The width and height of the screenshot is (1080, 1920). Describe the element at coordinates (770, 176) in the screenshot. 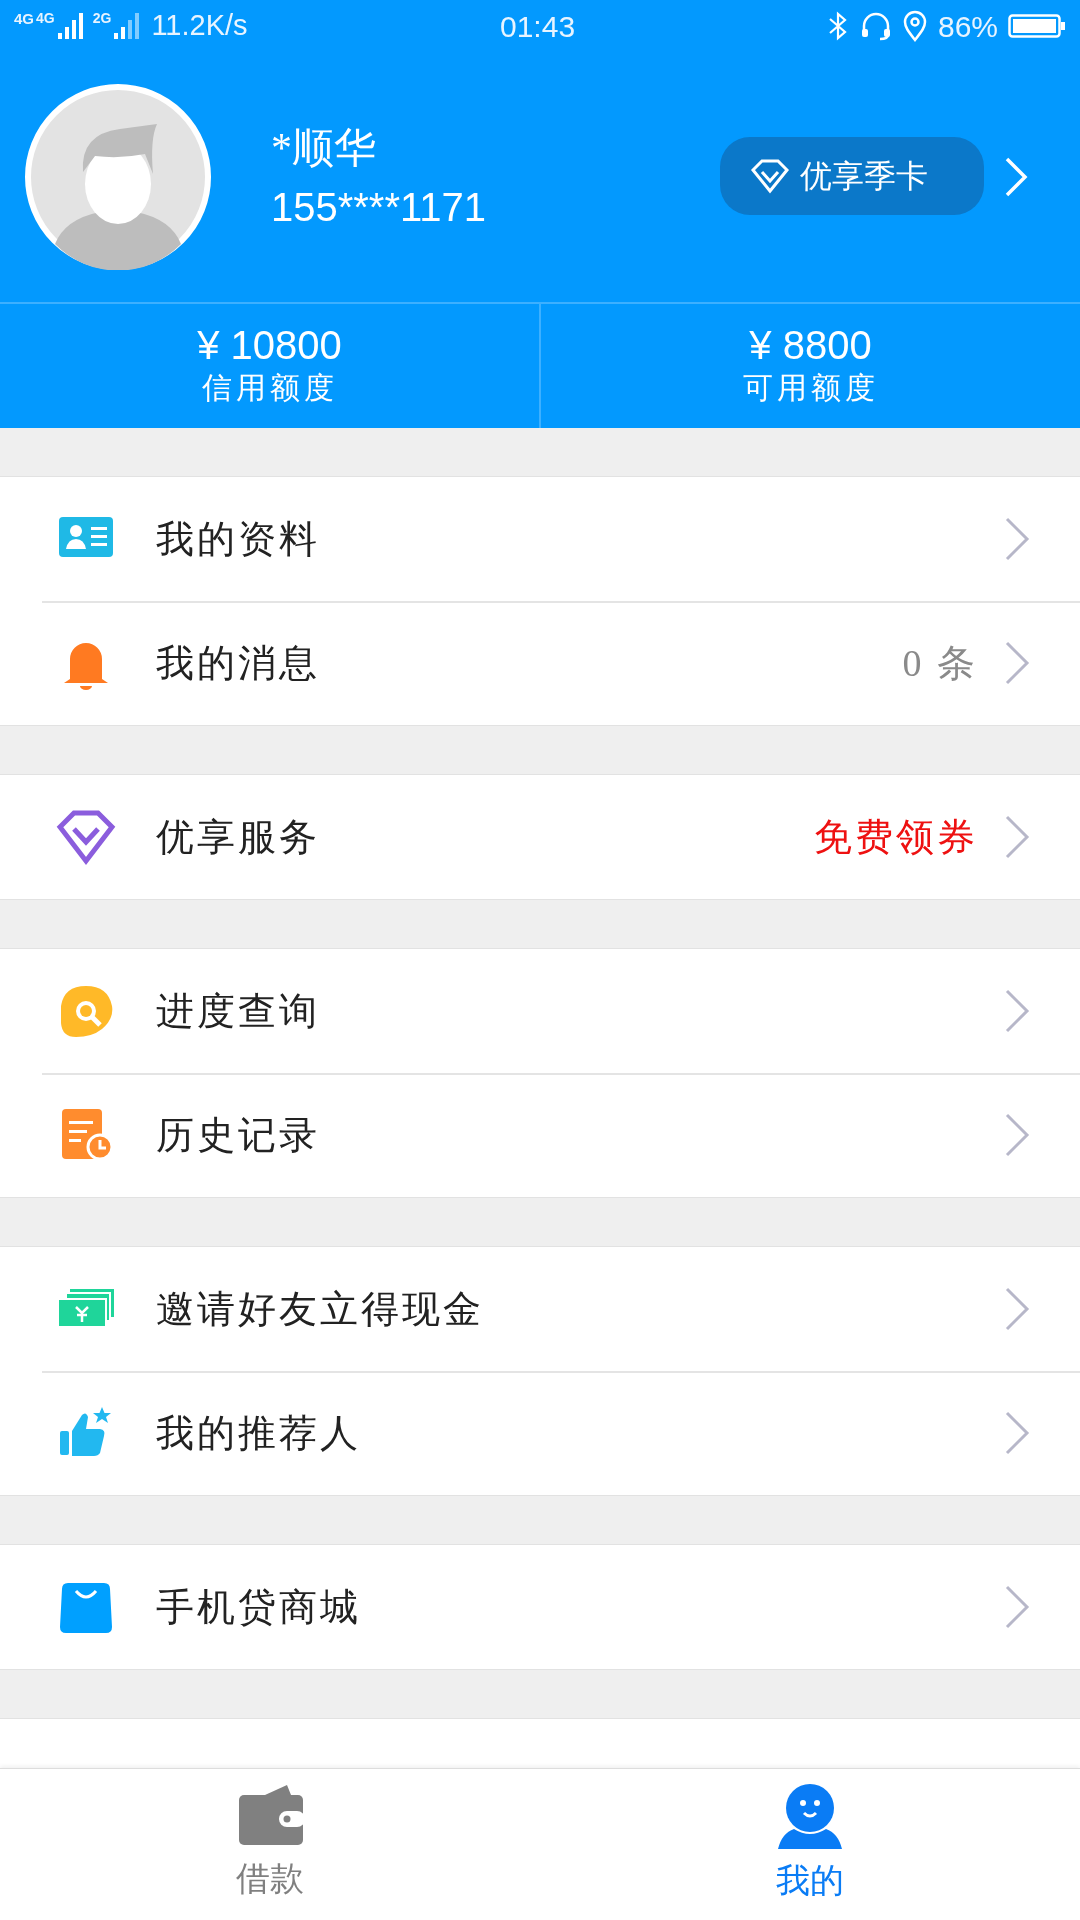

I see `diamond-icon` at that location.